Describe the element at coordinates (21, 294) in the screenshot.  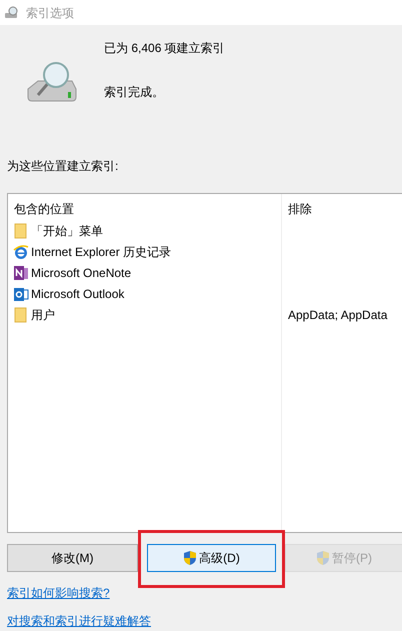
I see `mail-o-icon` at that location.